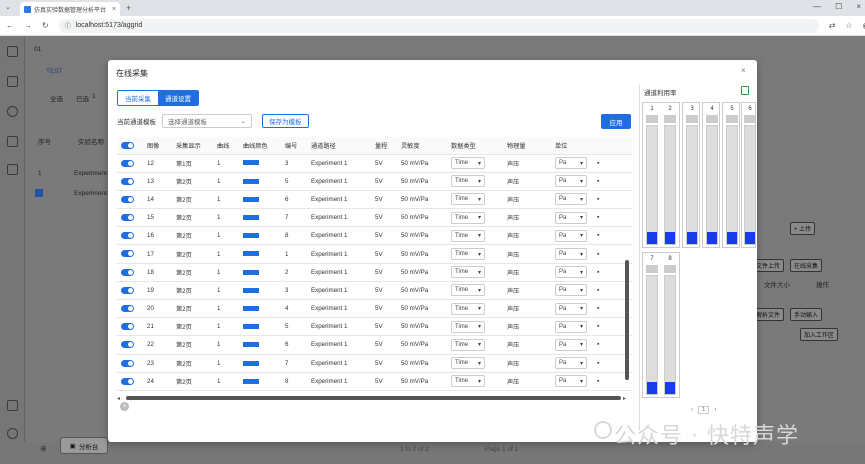  I want to click on tab-current-capture: 当前采集, so click(138, 98).